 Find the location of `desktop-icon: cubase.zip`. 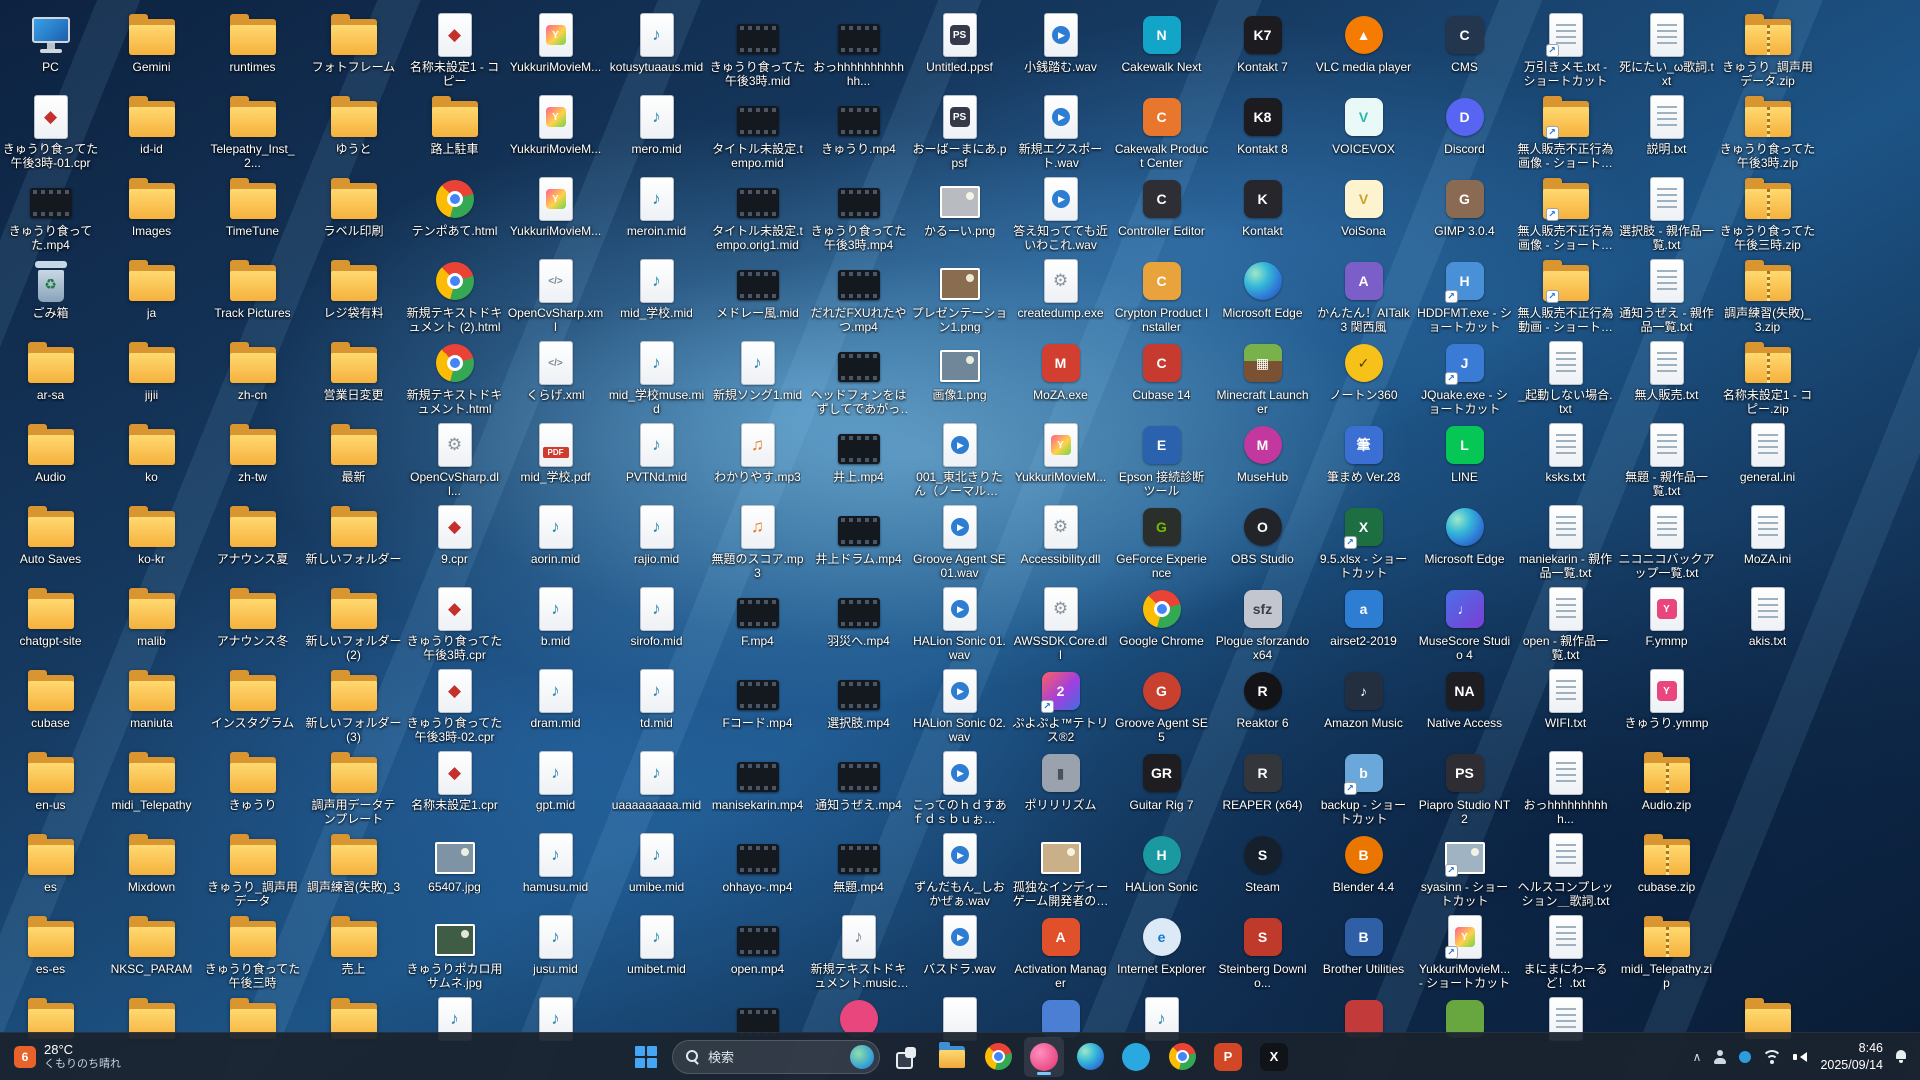

desktop-icon: cubase.zip is located at coordinates (1666, 869).